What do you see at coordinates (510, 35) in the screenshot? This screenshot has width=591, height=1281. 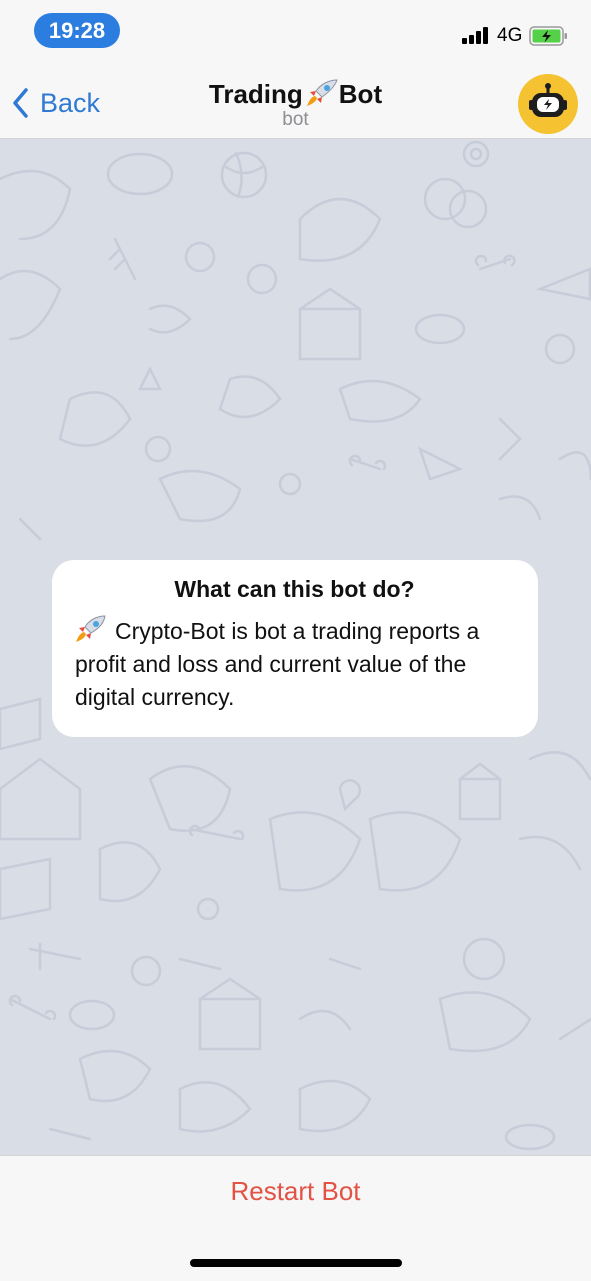 I see `network-type-label: 4G` at bounding box center [510, 35].